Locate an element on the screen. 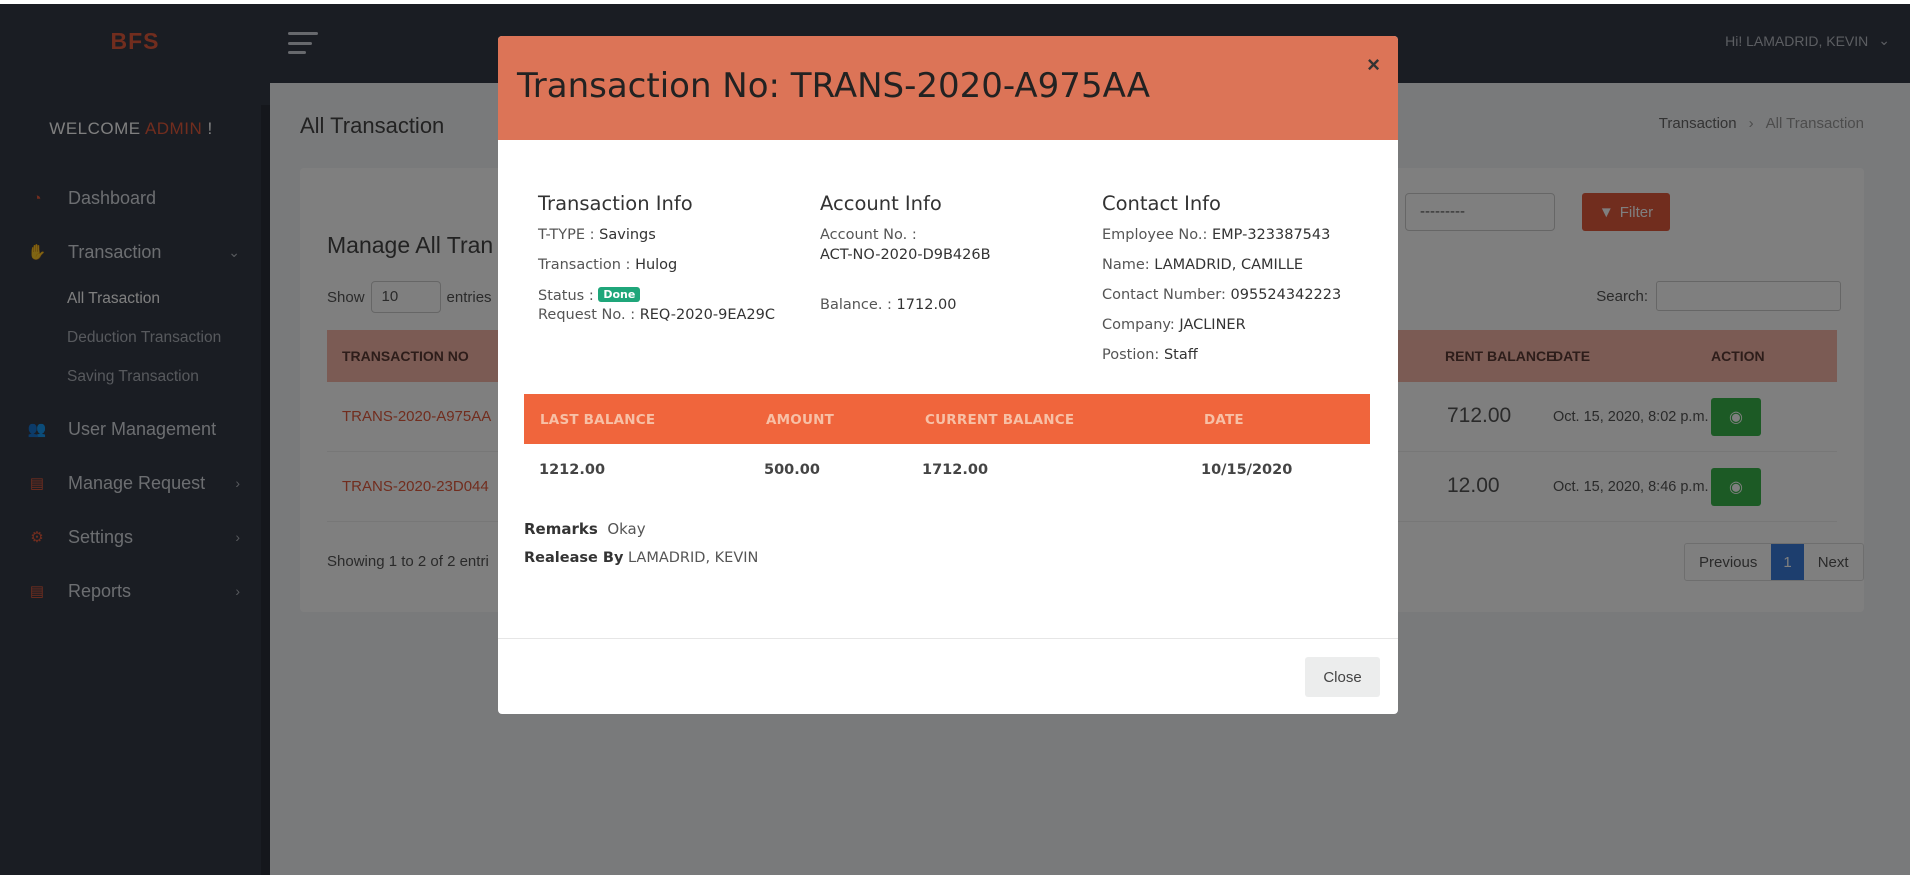  transaction-label: Transaction : is located at coordinates (584, 265).